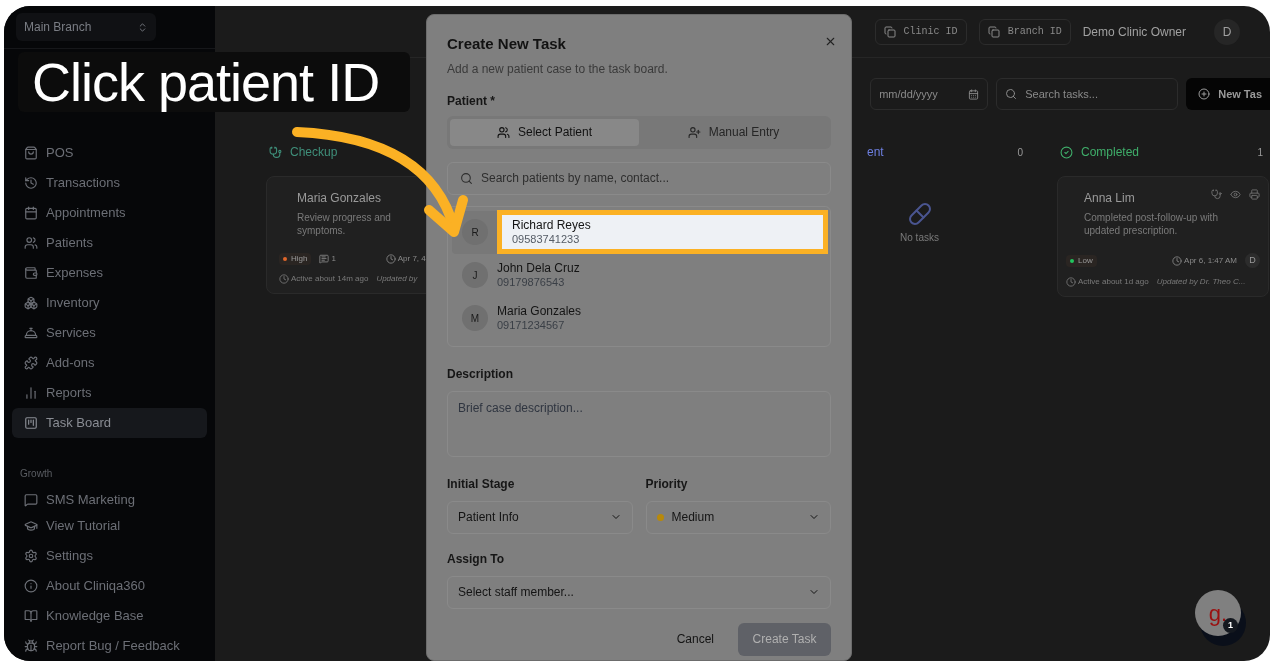 Image resolution: width=1274 pixels, height=661 pixels. Describe the element at coordinates (31, 616) in the screenshot. I see `book-icon` at that location.